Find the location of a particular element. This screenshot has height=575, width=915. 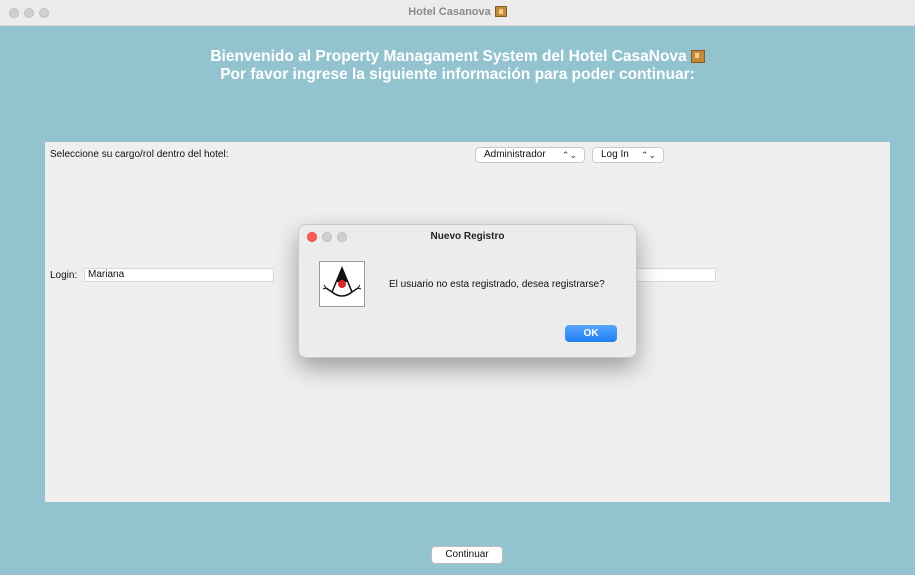

continue-button: Continuar is located at coordinates (467, 555).